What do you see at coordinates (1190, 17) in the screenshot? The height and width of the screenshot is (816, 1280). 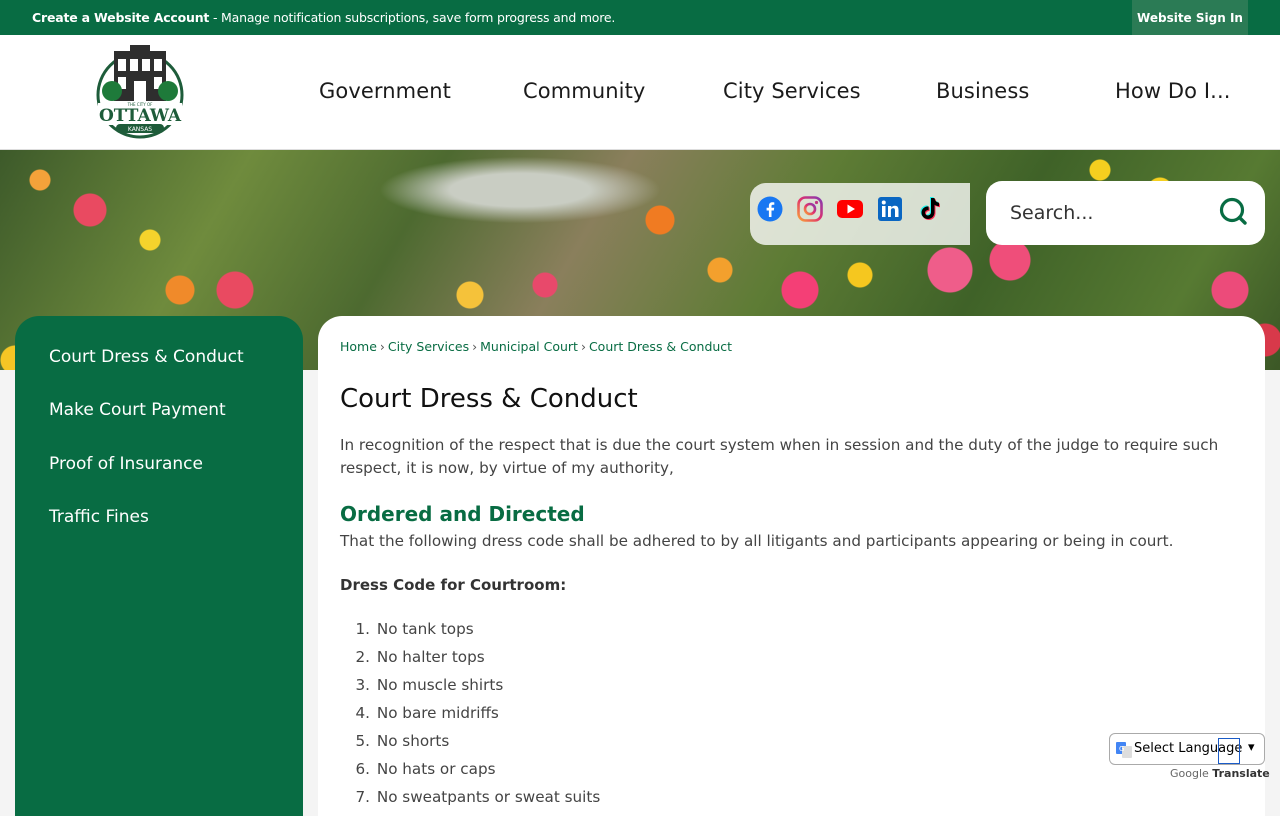 I see `website-sign-in-button: Website Sign In` at bounding box center [1190, 17].